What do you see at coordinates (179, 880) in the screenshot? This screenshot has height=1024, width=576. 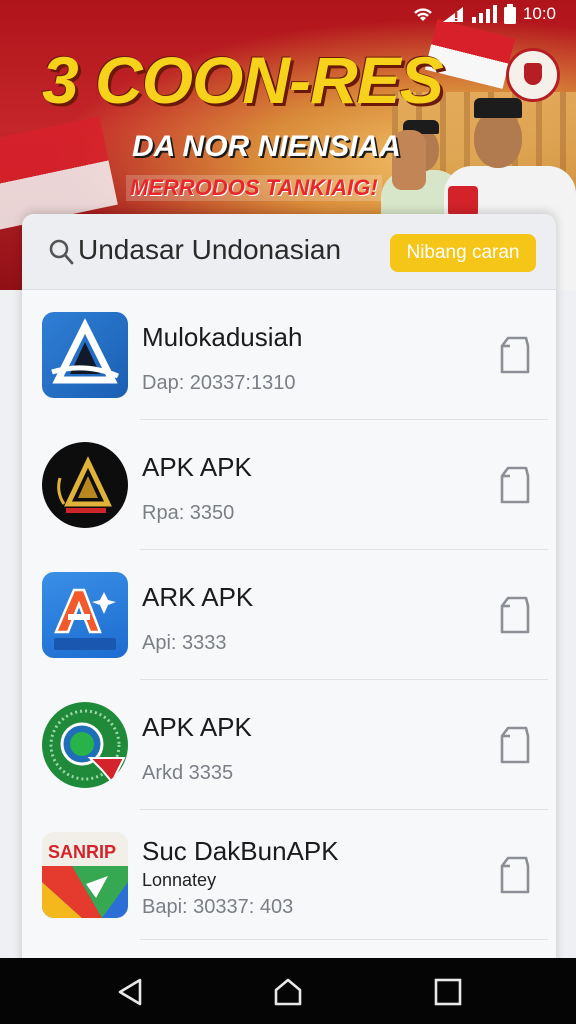 I see `app-subtitle: Lonnatey` at bounding box center [179, 880].